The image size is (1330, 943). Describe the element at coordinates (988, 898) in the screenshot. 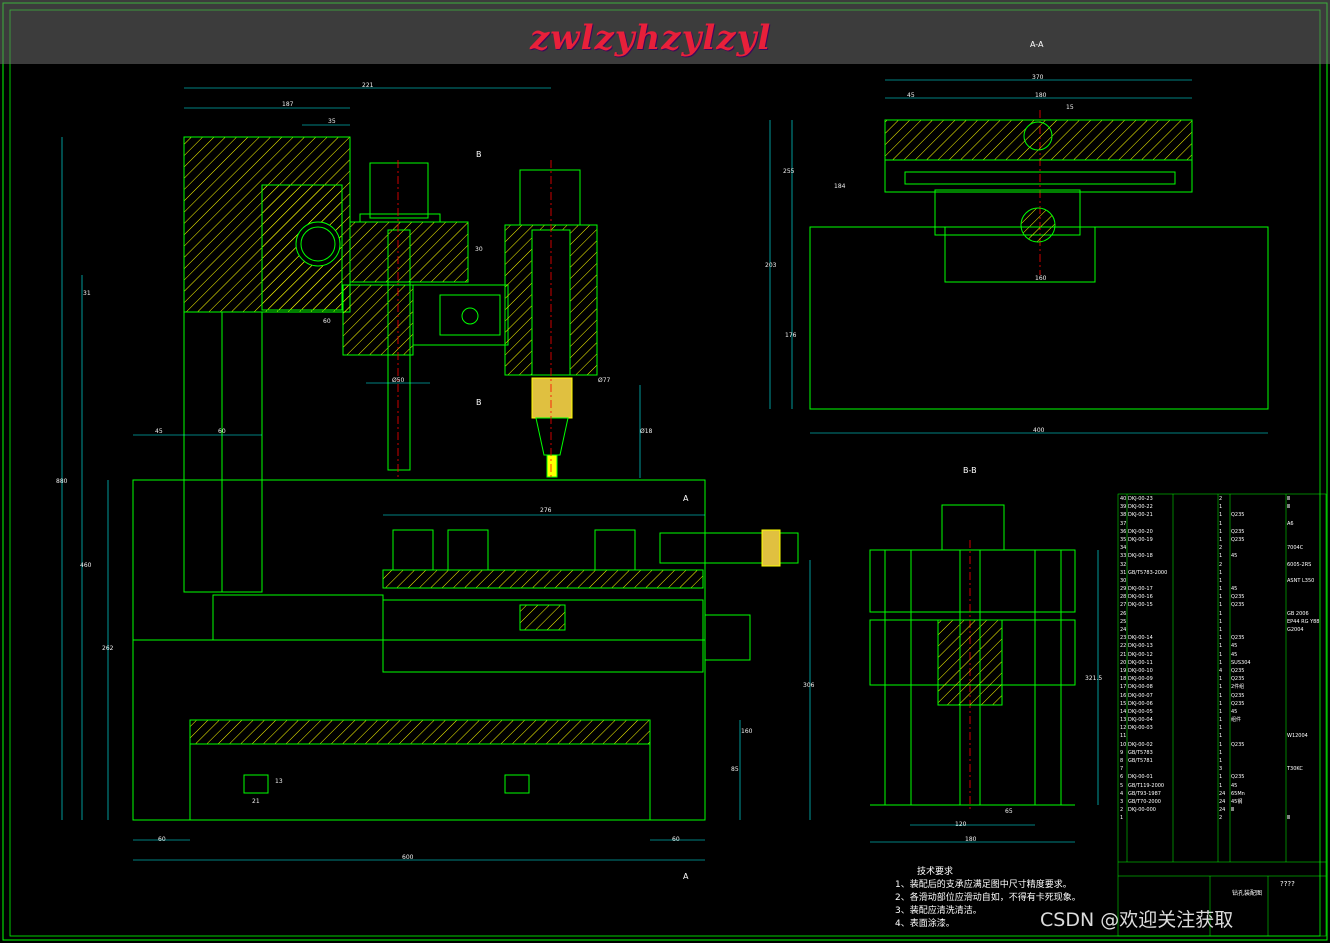

I see `note-item: 2、各滑动部位应滑动自如，不得有卡死现象。` at that location.